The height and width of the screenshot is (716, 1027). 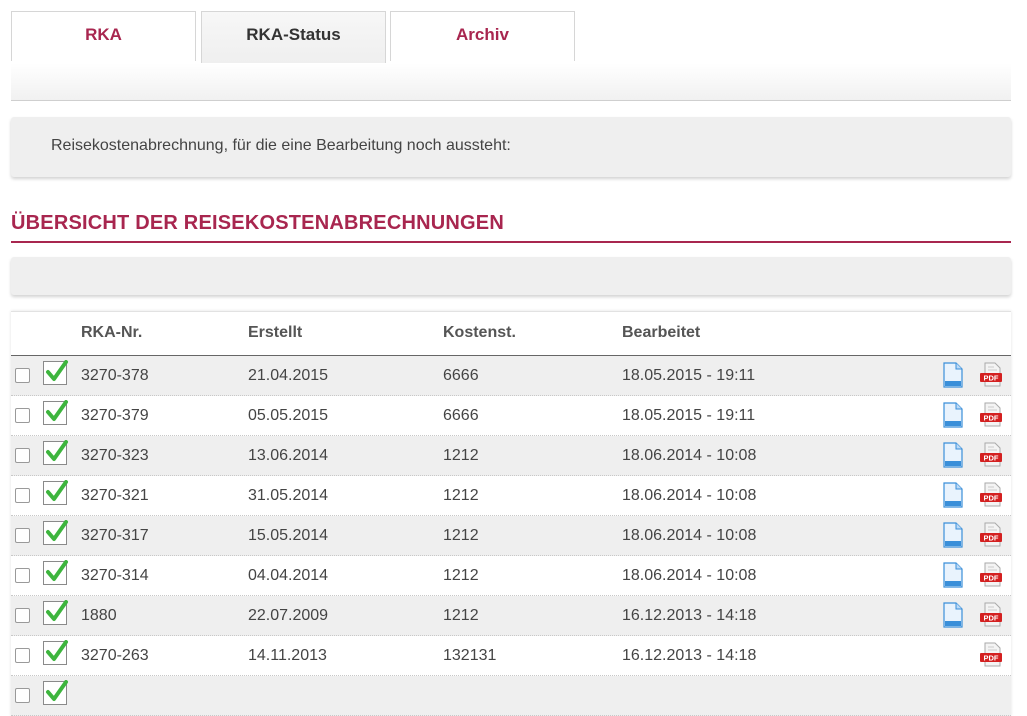 I want to click on cell-erstellt: 31.05.2014, so click(x=288, y=495).